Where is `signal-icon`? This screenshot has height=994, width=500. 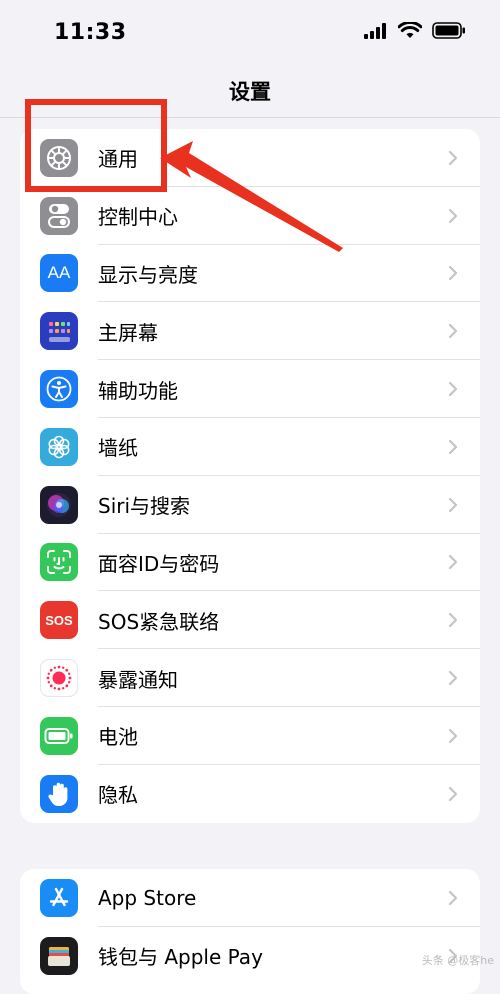
signal-icon is located at coordinates (375, 30).